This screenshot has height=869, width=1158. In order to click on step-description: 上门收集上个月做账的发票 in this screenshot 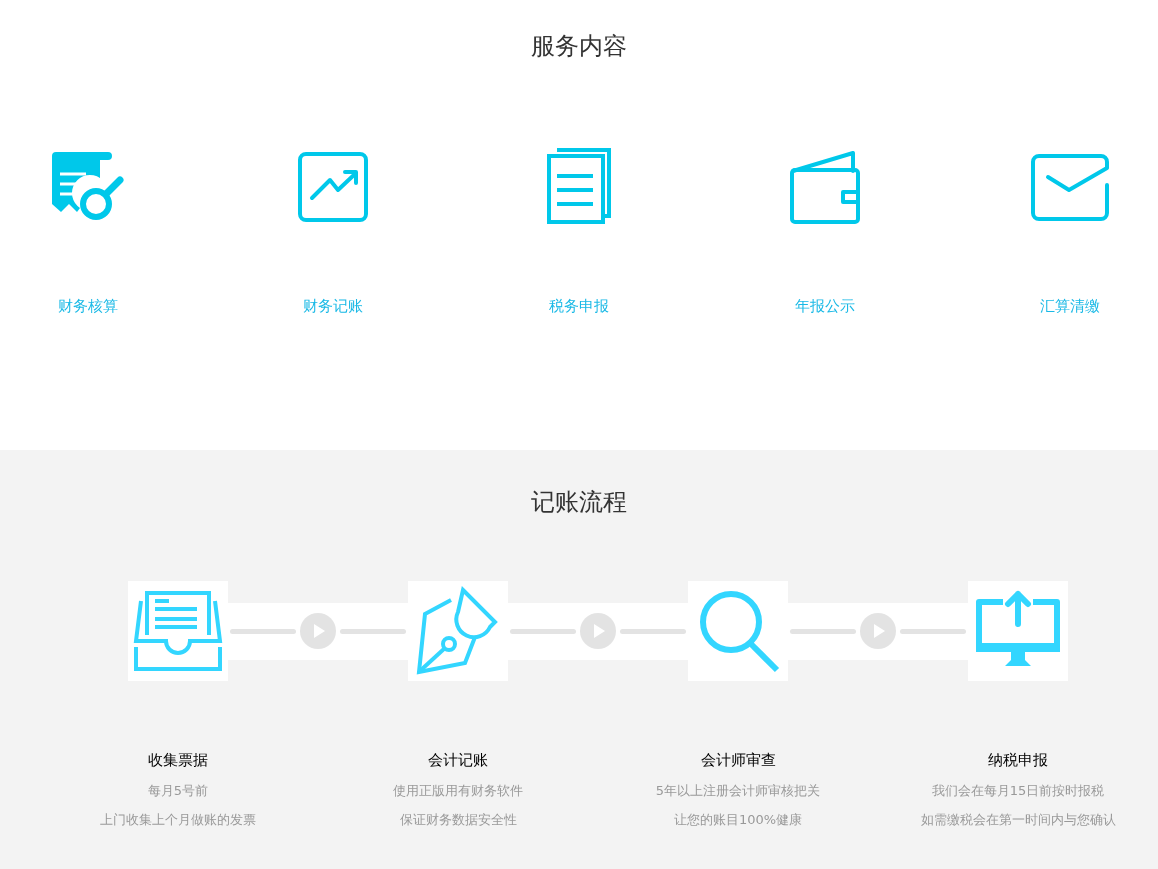, I will do `click(178, 820)`.